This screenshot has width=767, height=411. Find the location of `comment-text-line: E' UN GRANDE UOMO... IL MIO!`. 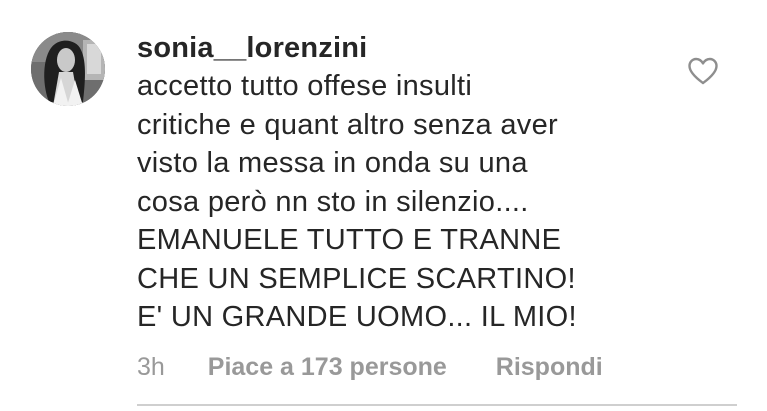

comment-text-line: E' UN GRANDE UOMO... IL MIO! is located at coordinates (357, 317).